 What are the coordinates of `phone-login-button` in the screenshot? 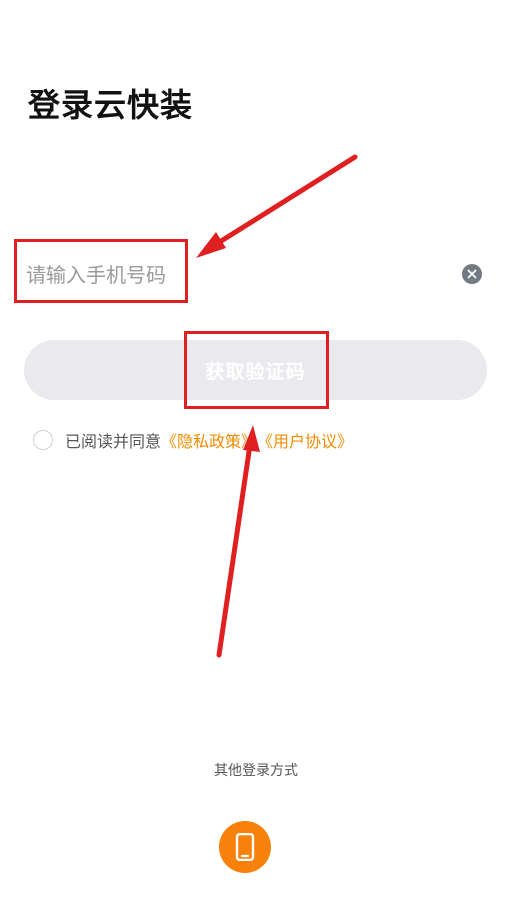 It's located at (245, 847).